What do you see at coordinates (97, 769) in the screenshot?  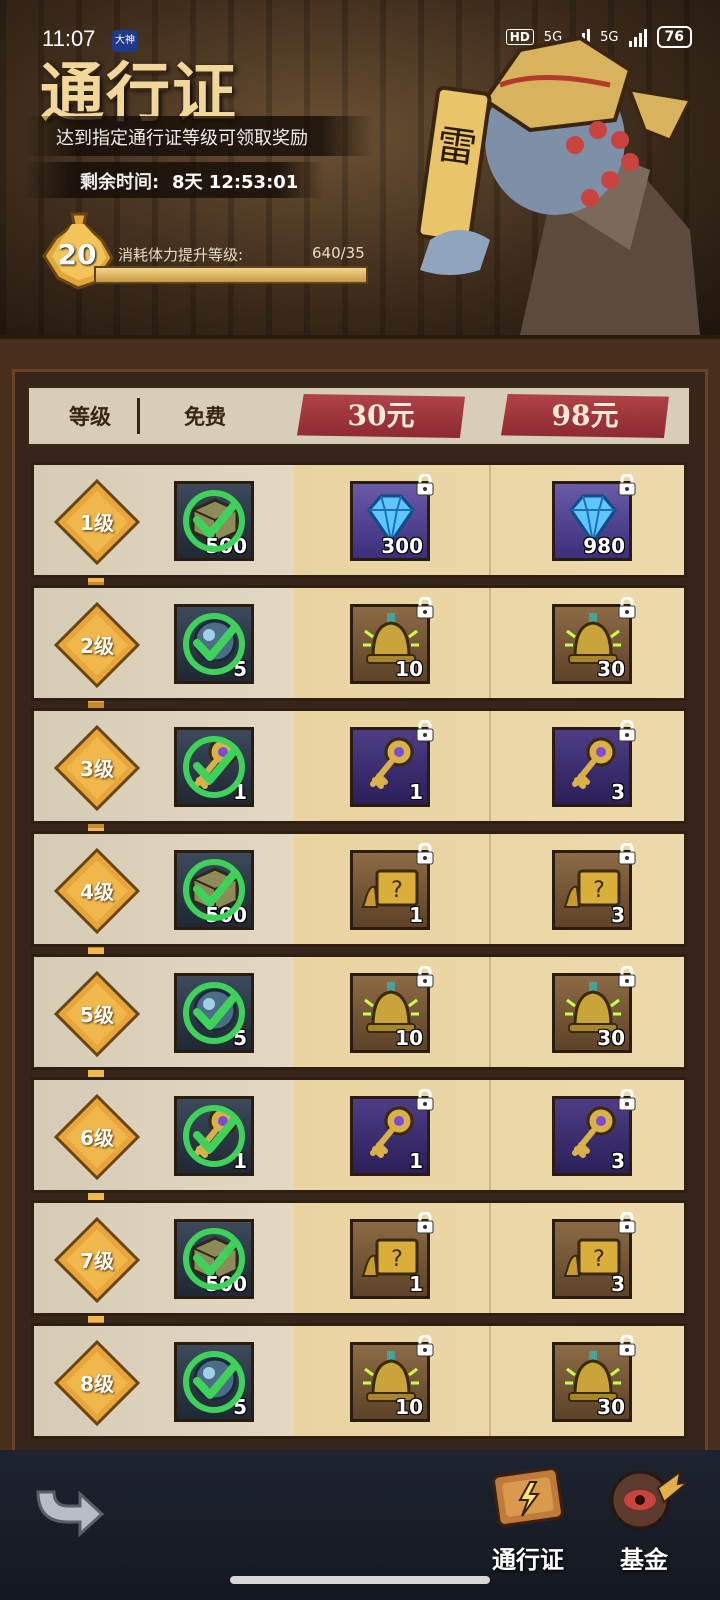 I see `row-level-label: 3级` at bounding box center [97, 769].